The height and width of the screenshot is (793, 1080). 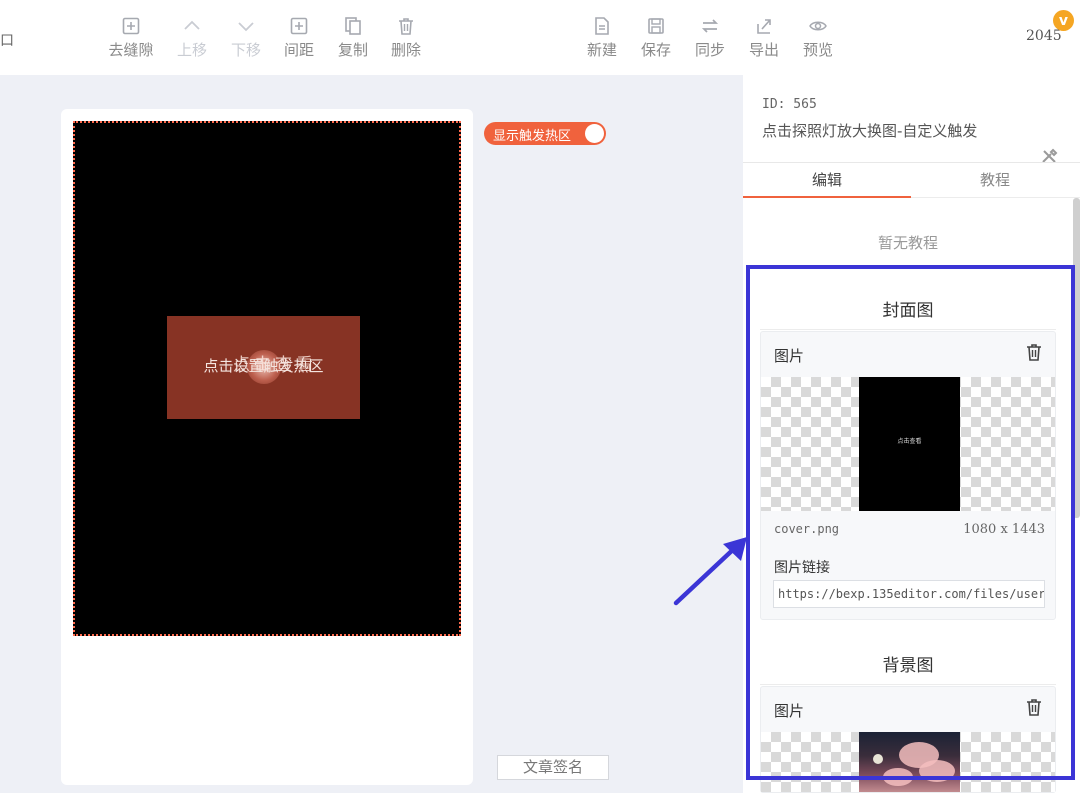 I want to click on export-button: 导出, so click(x=764, y=37).